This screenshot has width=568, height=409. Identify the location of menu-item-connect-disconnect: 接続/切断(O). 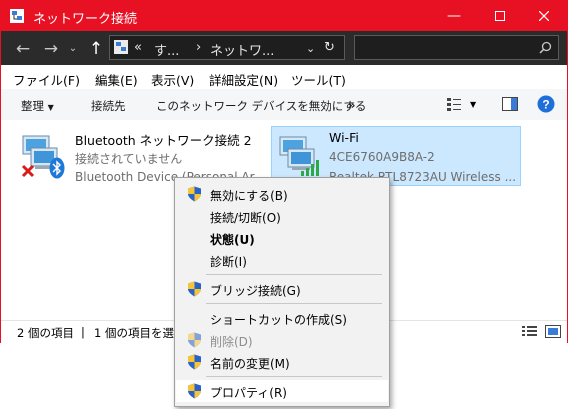
(282, 216).